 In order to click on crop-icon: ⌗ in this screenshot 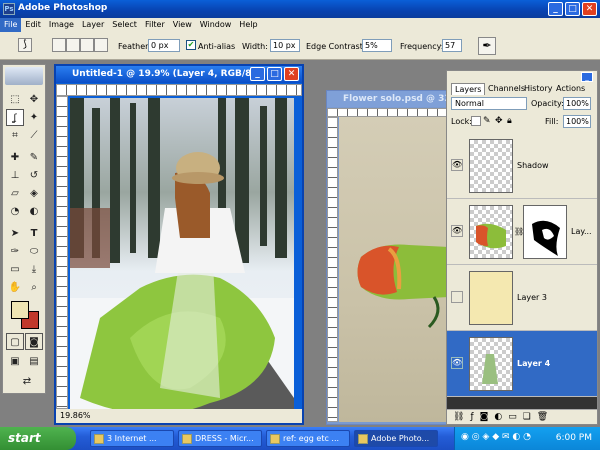, I will do `click(15, 135)`.